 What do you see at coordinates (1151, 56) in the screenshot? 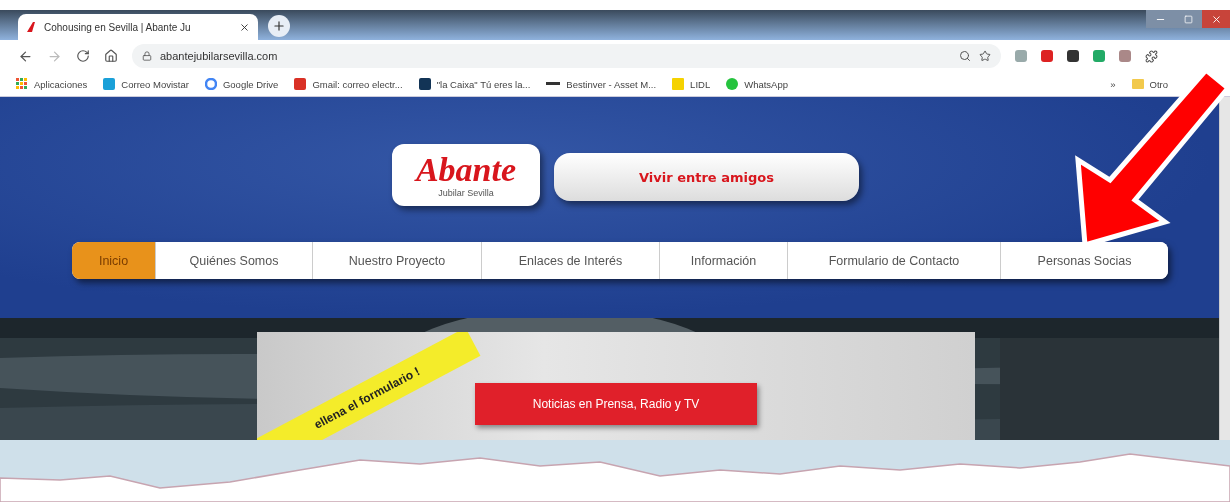
I see `puzzle-icon` at bounding box center [1151, 56].